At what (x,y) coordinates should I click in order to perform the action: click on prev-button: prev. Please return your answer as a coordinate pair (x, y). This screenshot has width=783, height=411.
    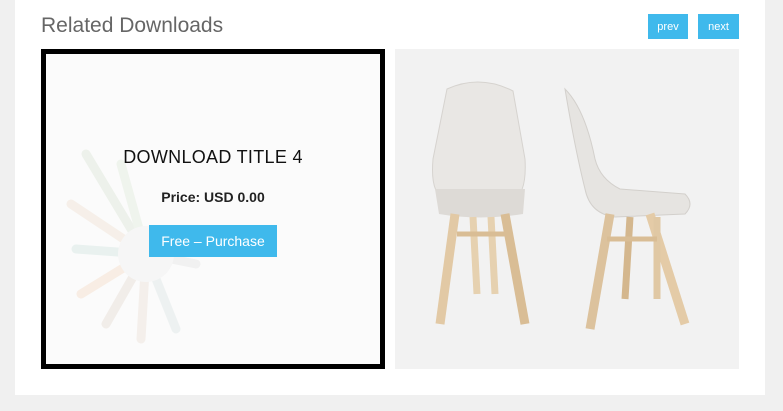
    Looking at the image, I should click on (668, 26).